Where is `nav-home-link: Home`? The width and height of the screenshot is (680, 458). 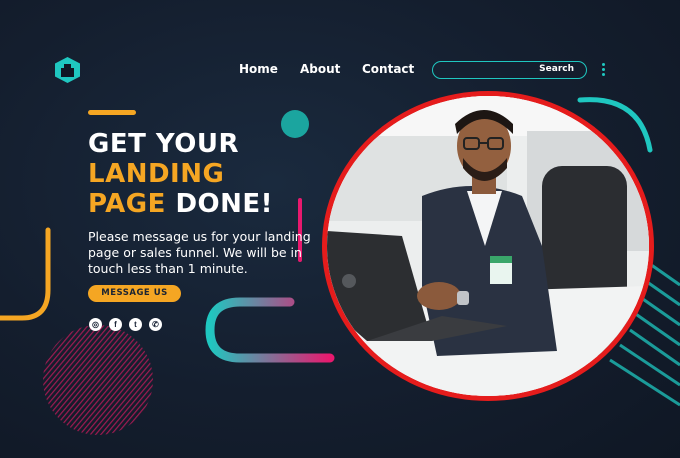 nav-home-link: Home is located at coordinates (258, 69).